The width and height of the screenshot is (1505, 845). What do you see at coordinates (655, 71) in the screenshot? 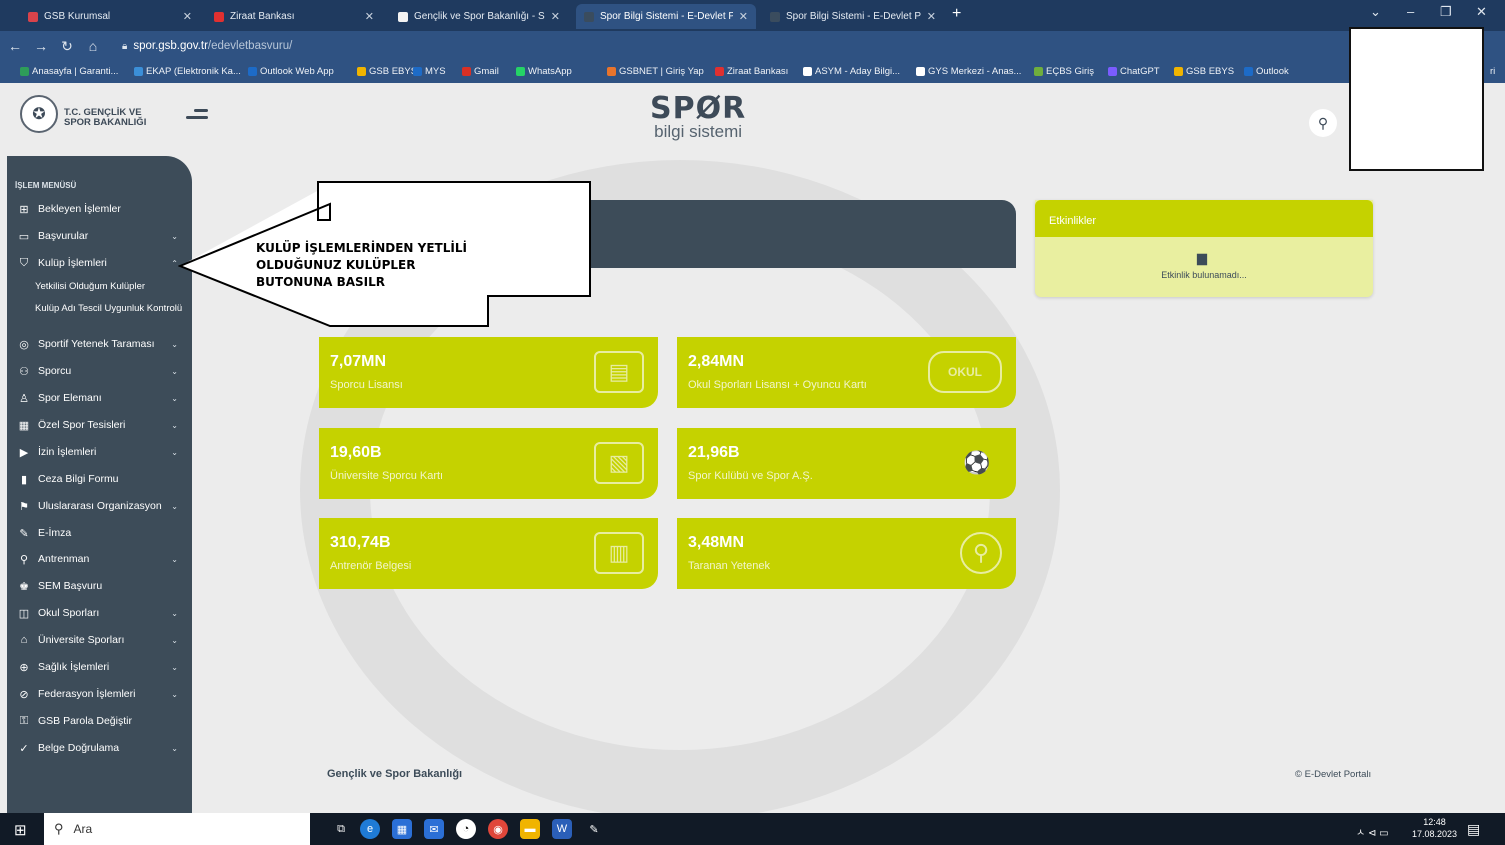
I see `bookmark-item: GSBNET | Giriş Yap` at bounding box center [655, 71].